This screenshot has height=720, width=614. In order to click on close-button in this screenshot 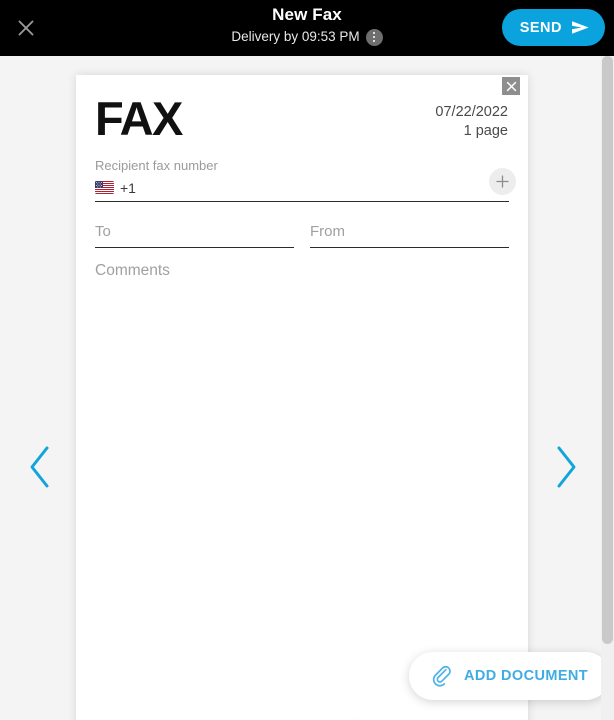, I will do `click(26, 28)`.